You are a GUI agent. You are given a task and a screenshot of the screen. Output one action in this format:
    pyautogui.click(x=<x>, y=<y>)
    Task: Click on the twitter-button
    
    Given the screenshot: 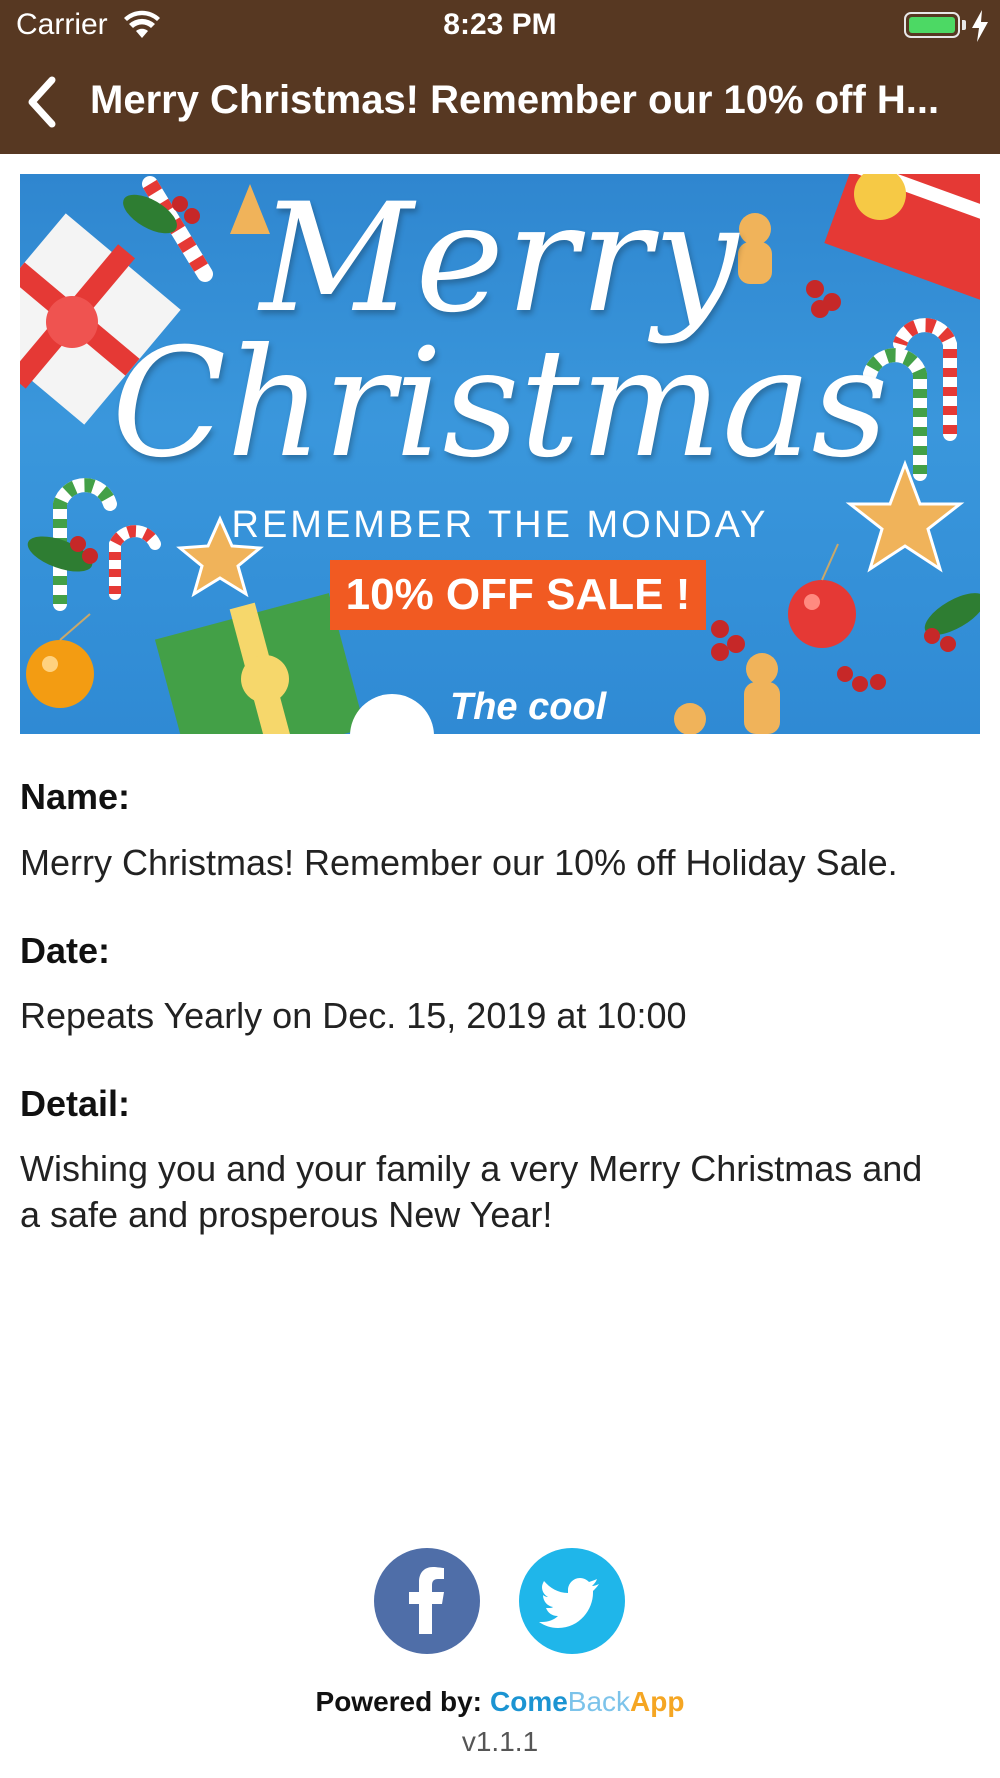 What is the action you would take?
    pyautogui.click(x=572, y=1601)
    